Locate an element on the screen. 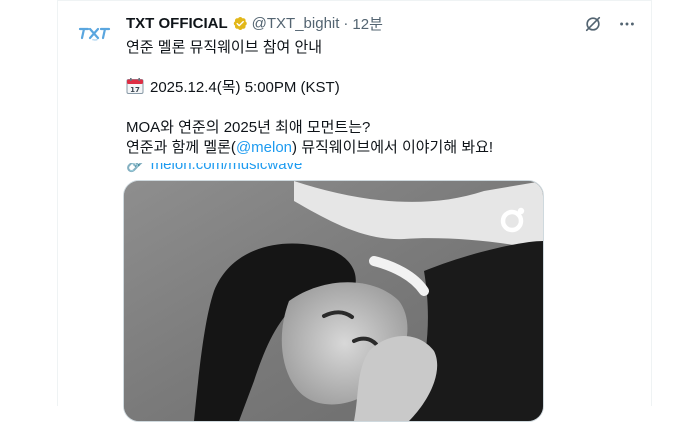 The width and height of the screenshot is (694, 422). author-name: TXT OFFICIAL is located at coordinates (177, 23).